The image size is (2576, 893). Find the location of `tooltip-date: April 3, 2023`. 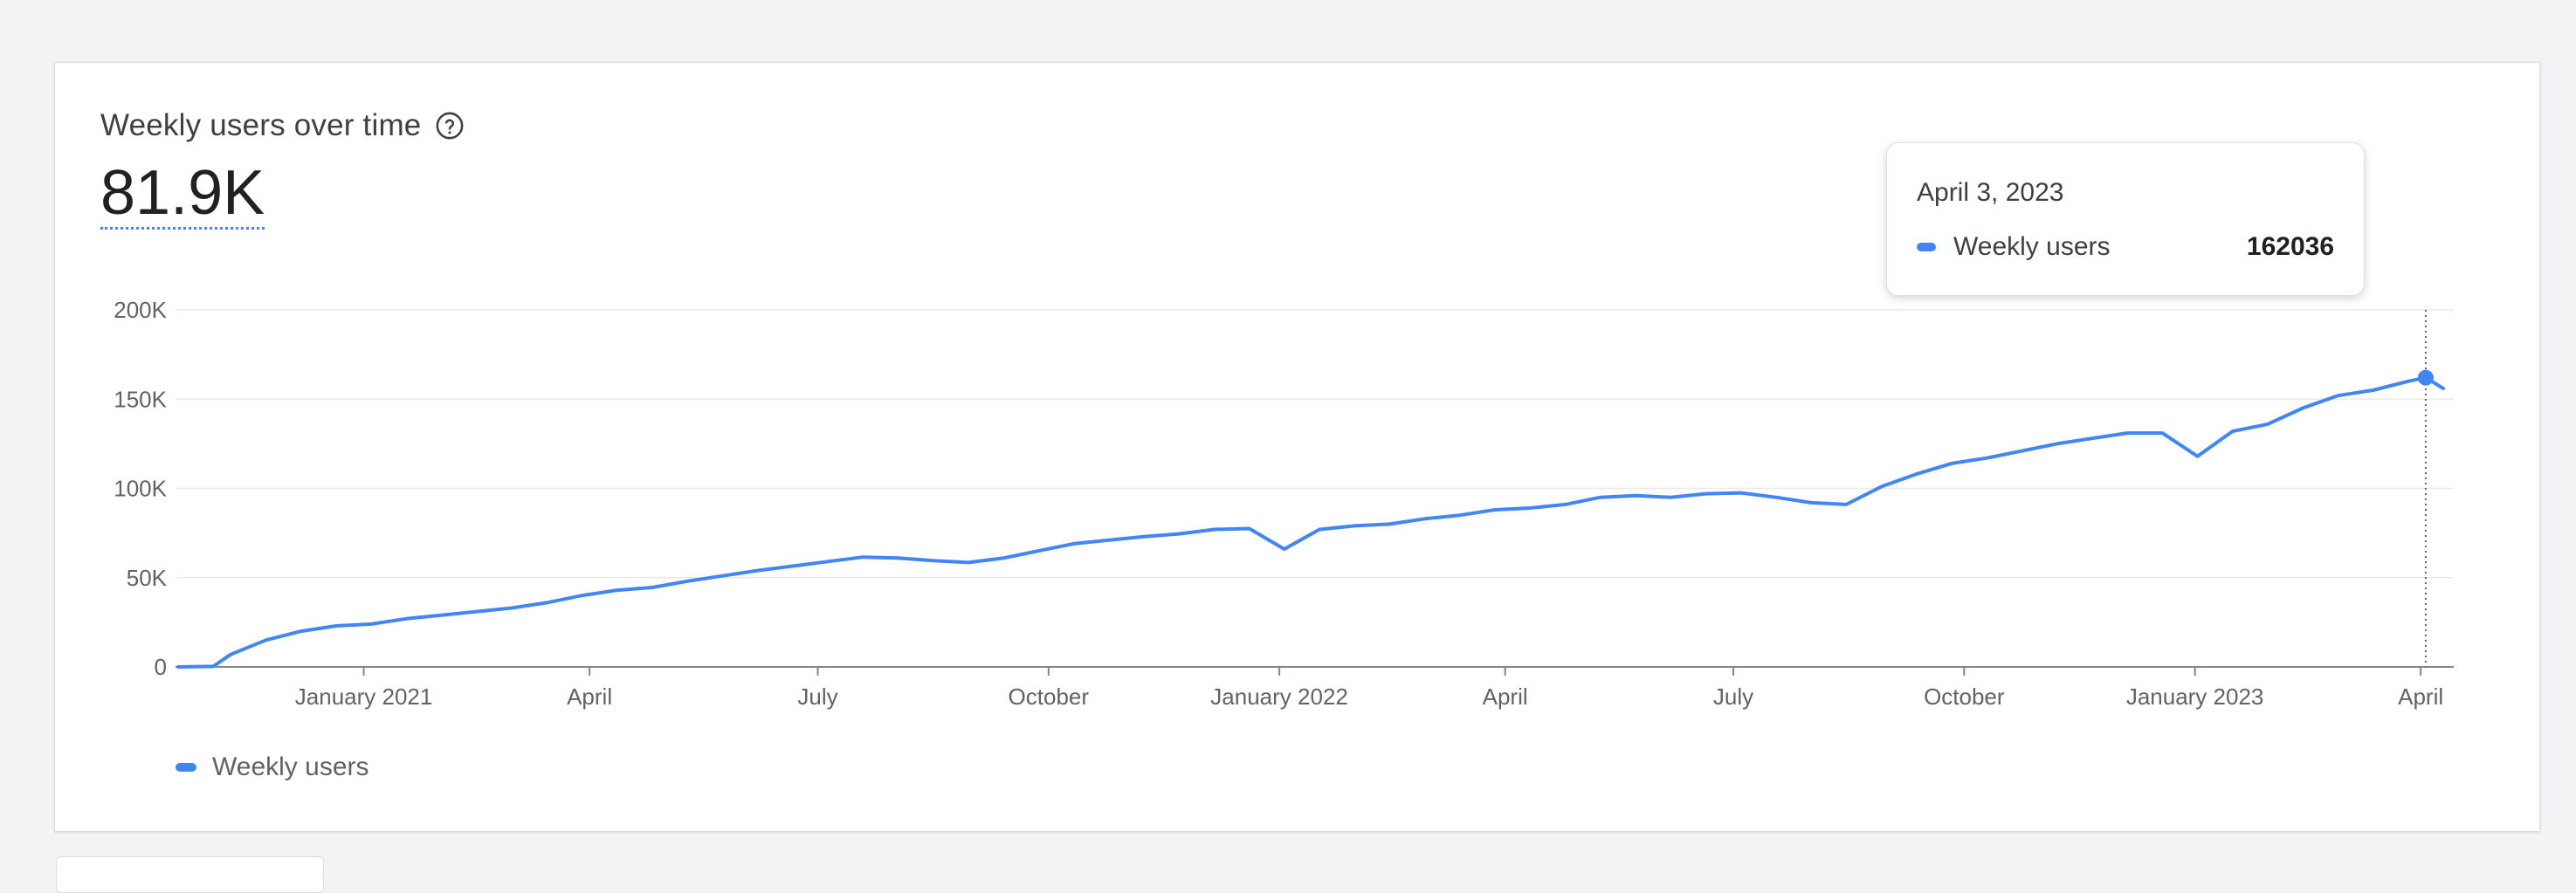

tooltip-date: April 3, 2023 is located at coordinates (1990, 192).